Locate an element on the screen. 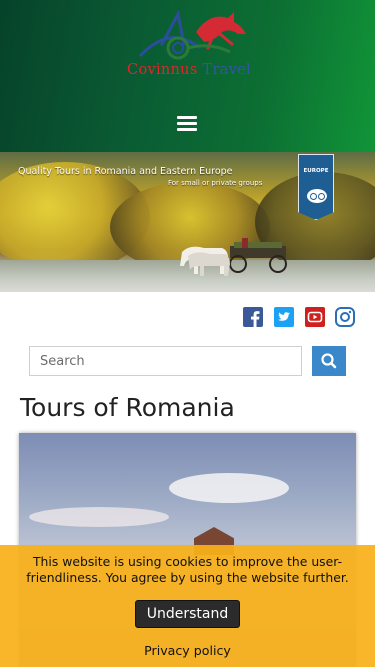  hamburger-menu-icon is located at coordinates (187, 124).